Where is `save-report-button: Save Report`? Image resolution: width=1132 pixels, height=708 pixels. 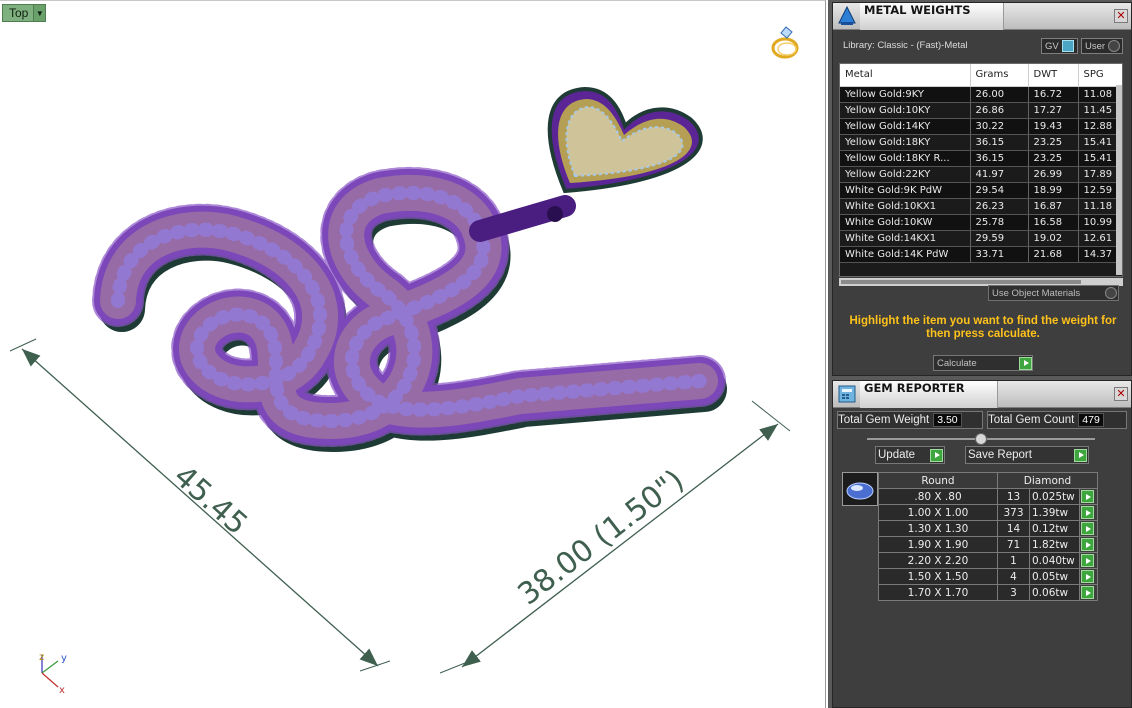
save-report-button: Save Report is located at coordinates (1027, 455).